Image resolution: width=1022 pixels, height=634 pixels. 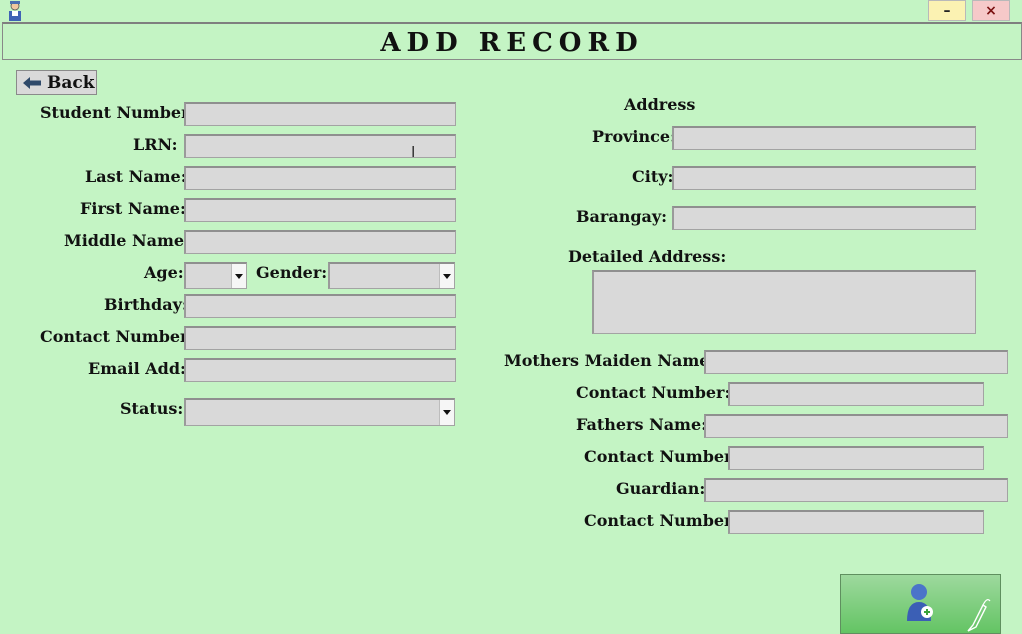 What do you see at coordinates (856, 490) in the screenshot?
I see `guardian-input` at bounding box center [856, 490].